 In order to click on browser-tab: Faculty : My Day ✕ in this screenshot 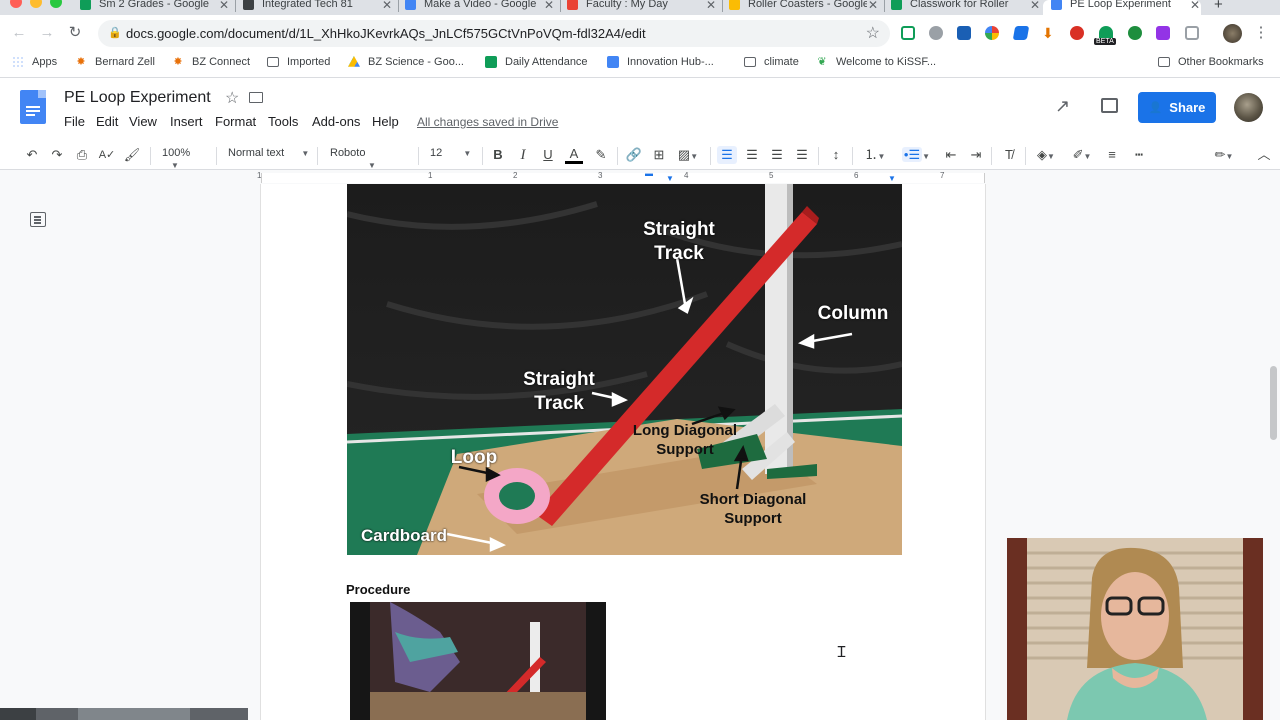, I will do `click(642, 7)`.